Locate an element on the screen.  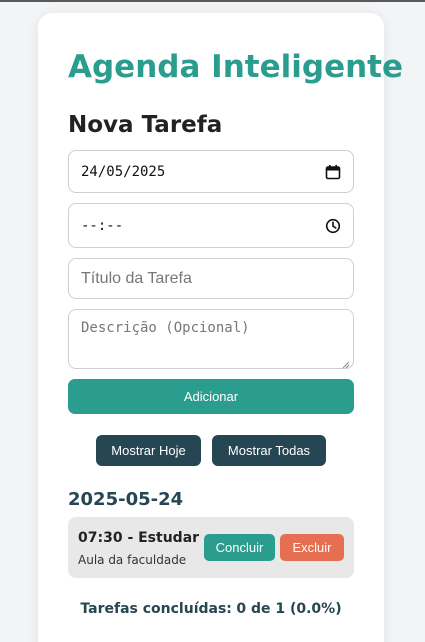
completion-summary: Tarefas concluídas: 0 de 1 (0.0%) is located at coordinates (211, 609).